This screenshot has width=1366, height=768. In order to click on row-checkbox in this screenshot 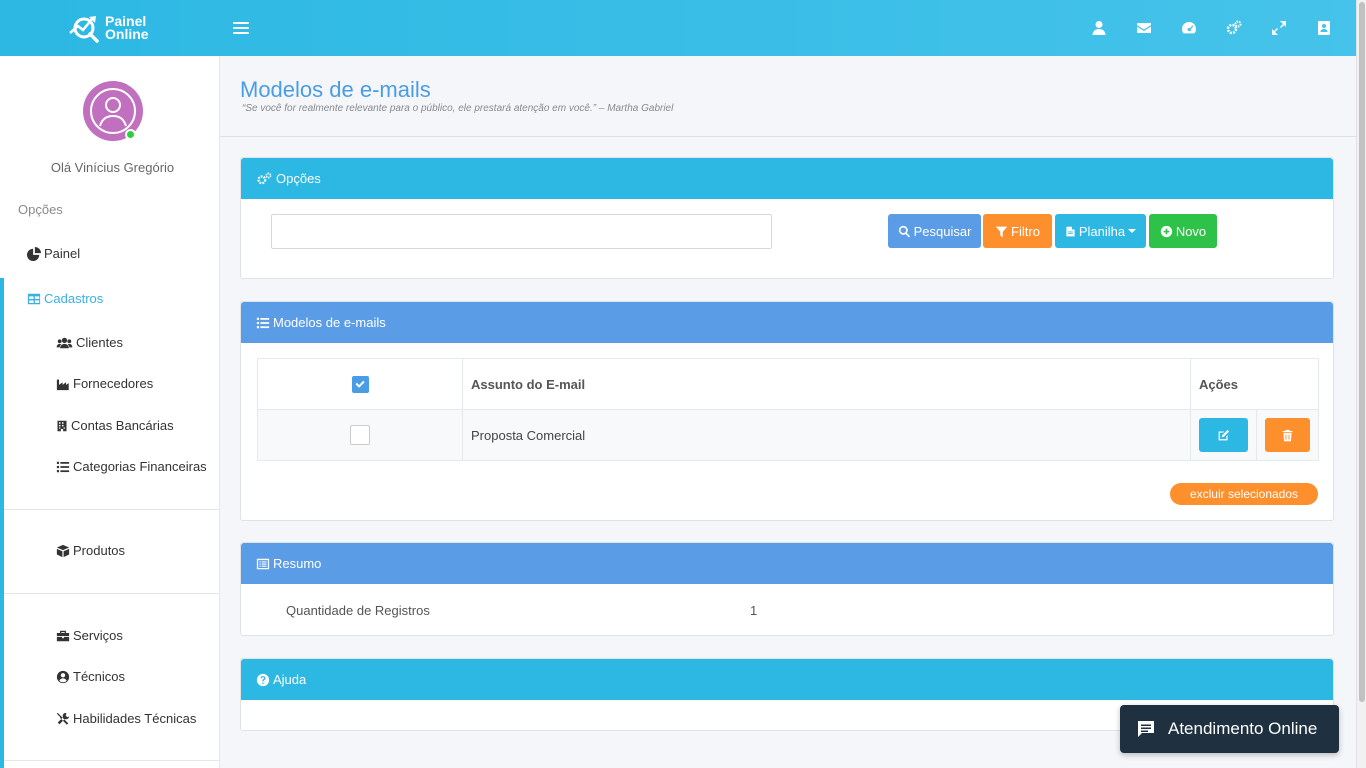, I will do `click(360, 435)`.